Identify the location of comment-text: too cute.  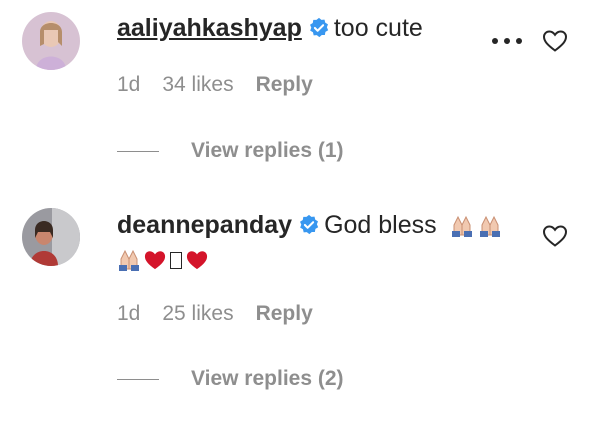
(378, 28).